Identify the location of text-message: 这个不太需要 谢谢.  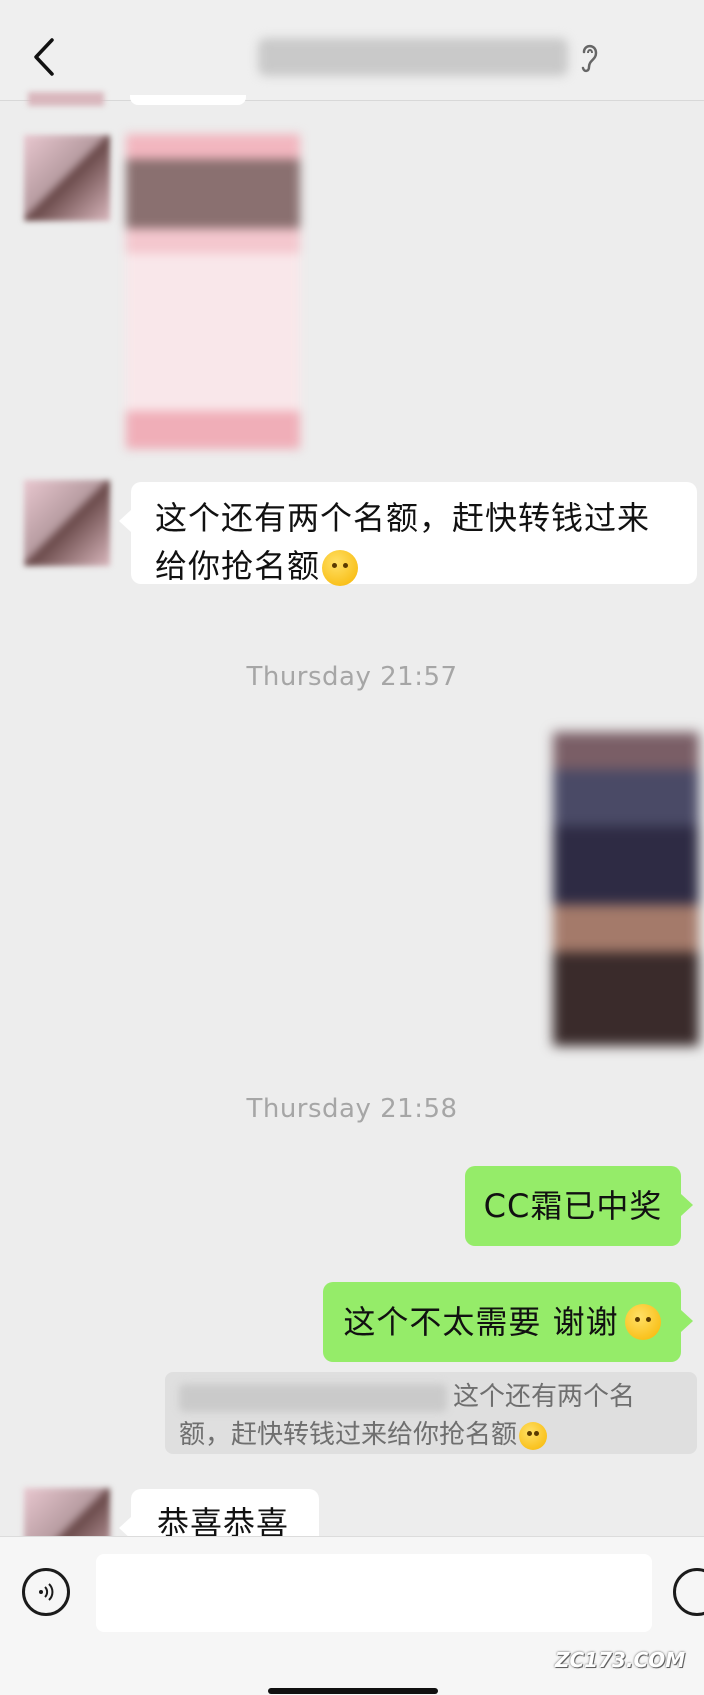
(508, 1322).